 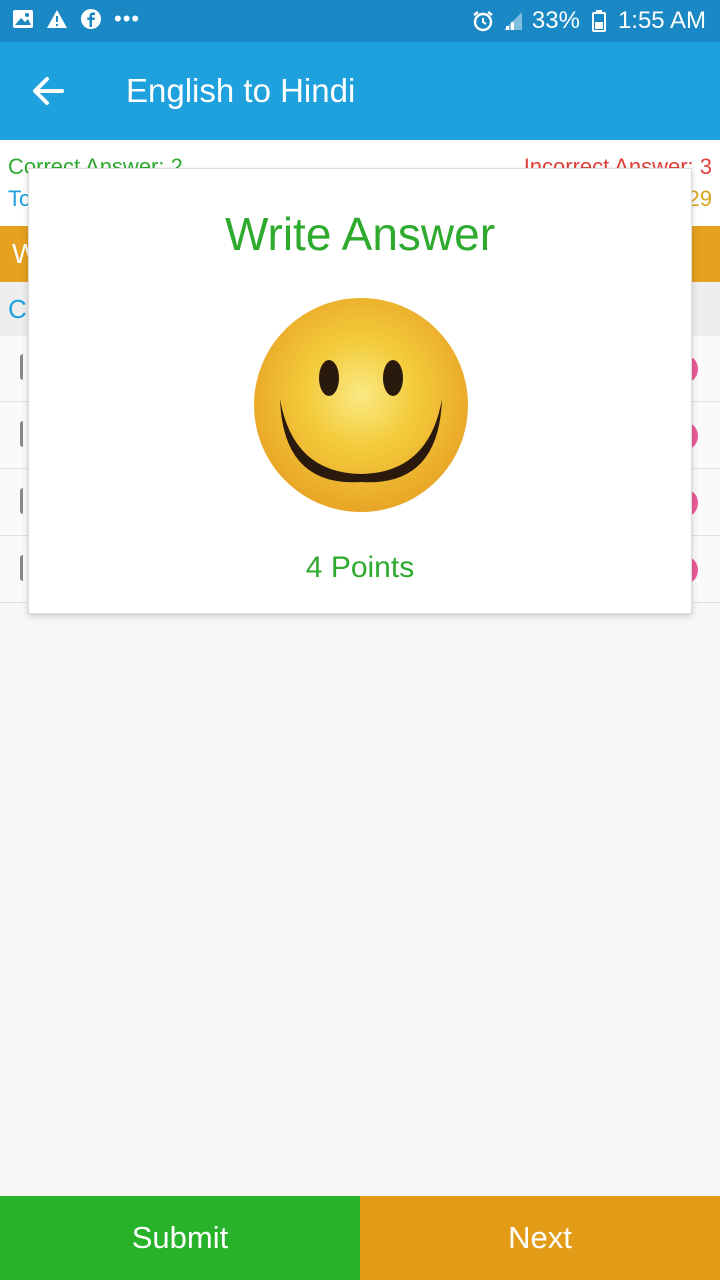 What do you see at coordinates (241, 90) in the screenshot?
I see `app-title: English to Hindi` at bounding box center [241, 90].